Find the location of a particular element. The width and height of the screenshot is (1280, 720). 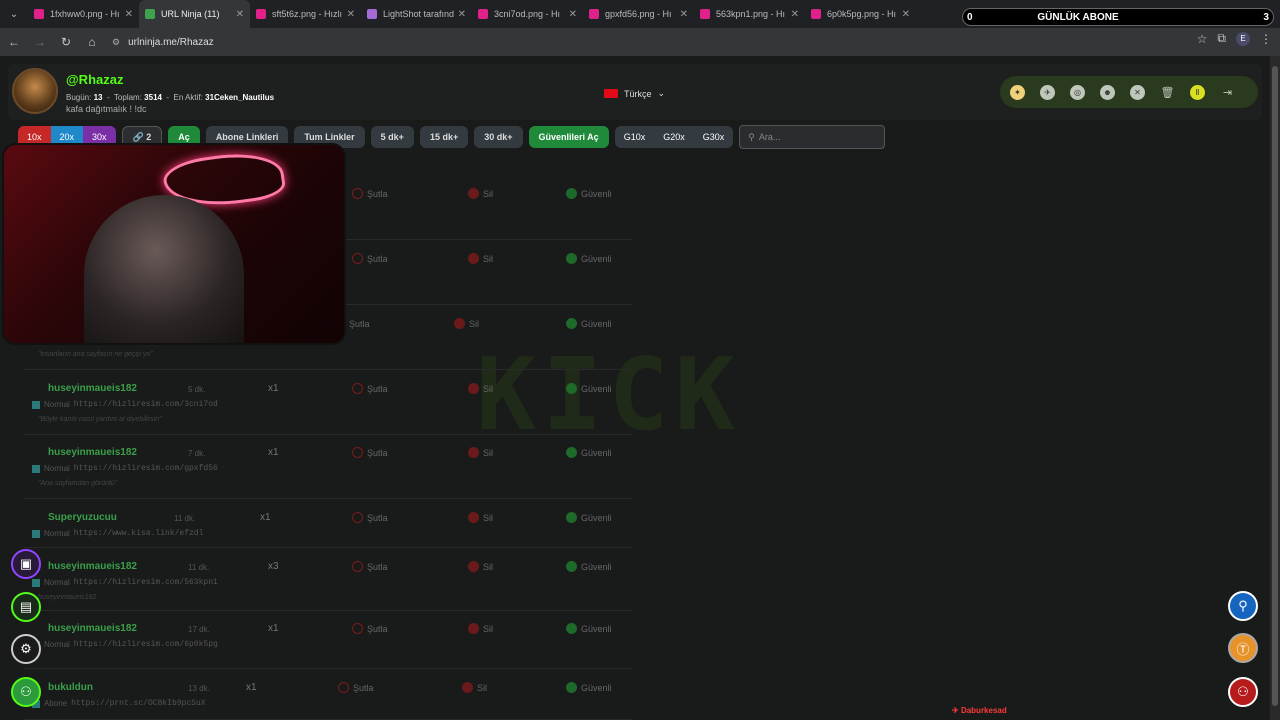

delete-icon is located at coordinates (473, 628).